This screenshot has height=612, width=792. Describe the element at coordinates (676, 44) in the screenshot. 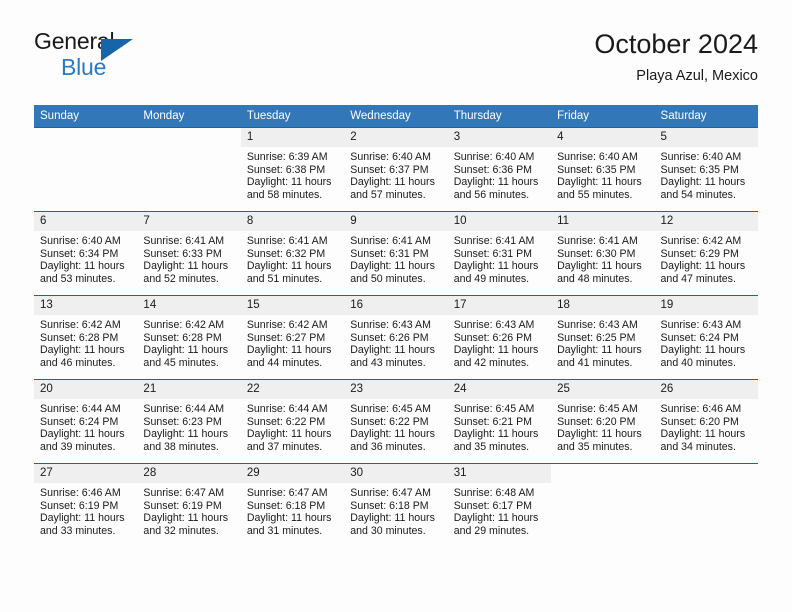

I see `page-title: October 2024` at that location.